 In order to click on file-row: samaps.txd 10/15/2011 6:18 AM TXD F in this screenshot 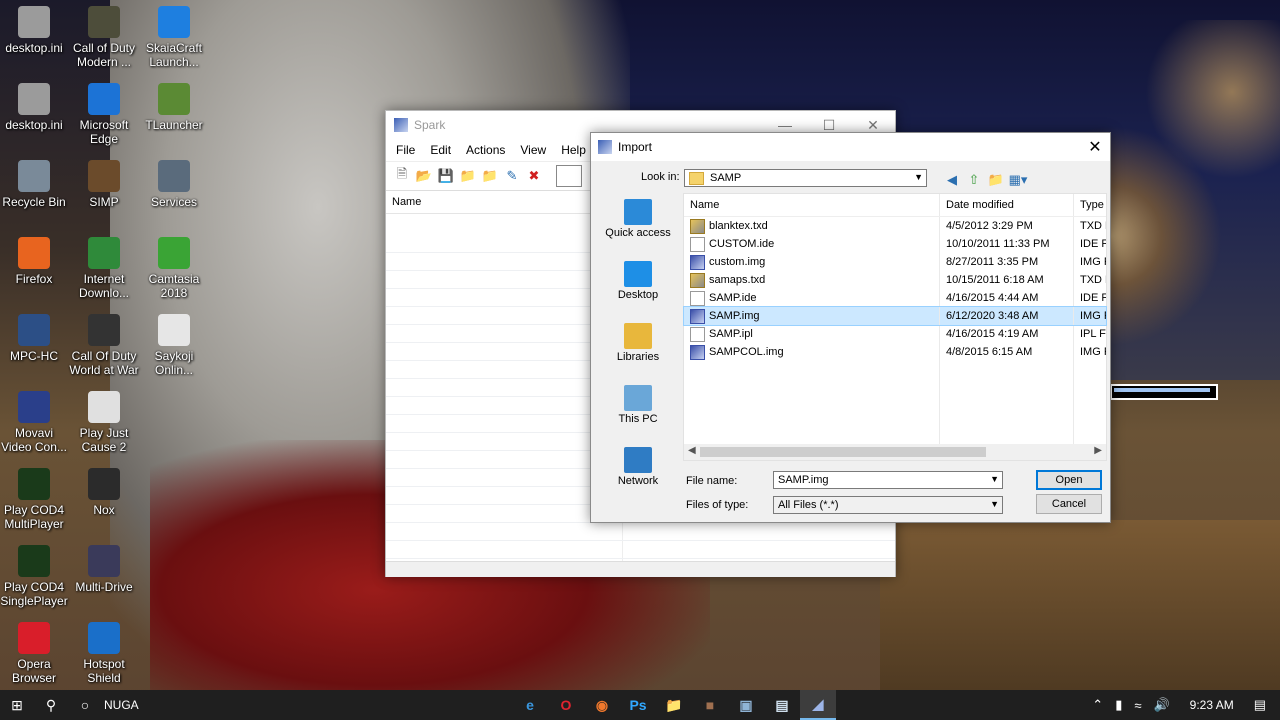, I will do `click(895, 280)`.